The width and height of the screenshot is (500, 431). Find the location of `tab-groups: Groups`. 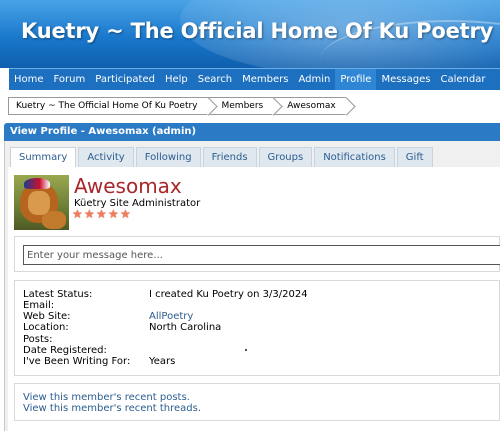

tab-groups: Groups is located at coordinates (285, 157).